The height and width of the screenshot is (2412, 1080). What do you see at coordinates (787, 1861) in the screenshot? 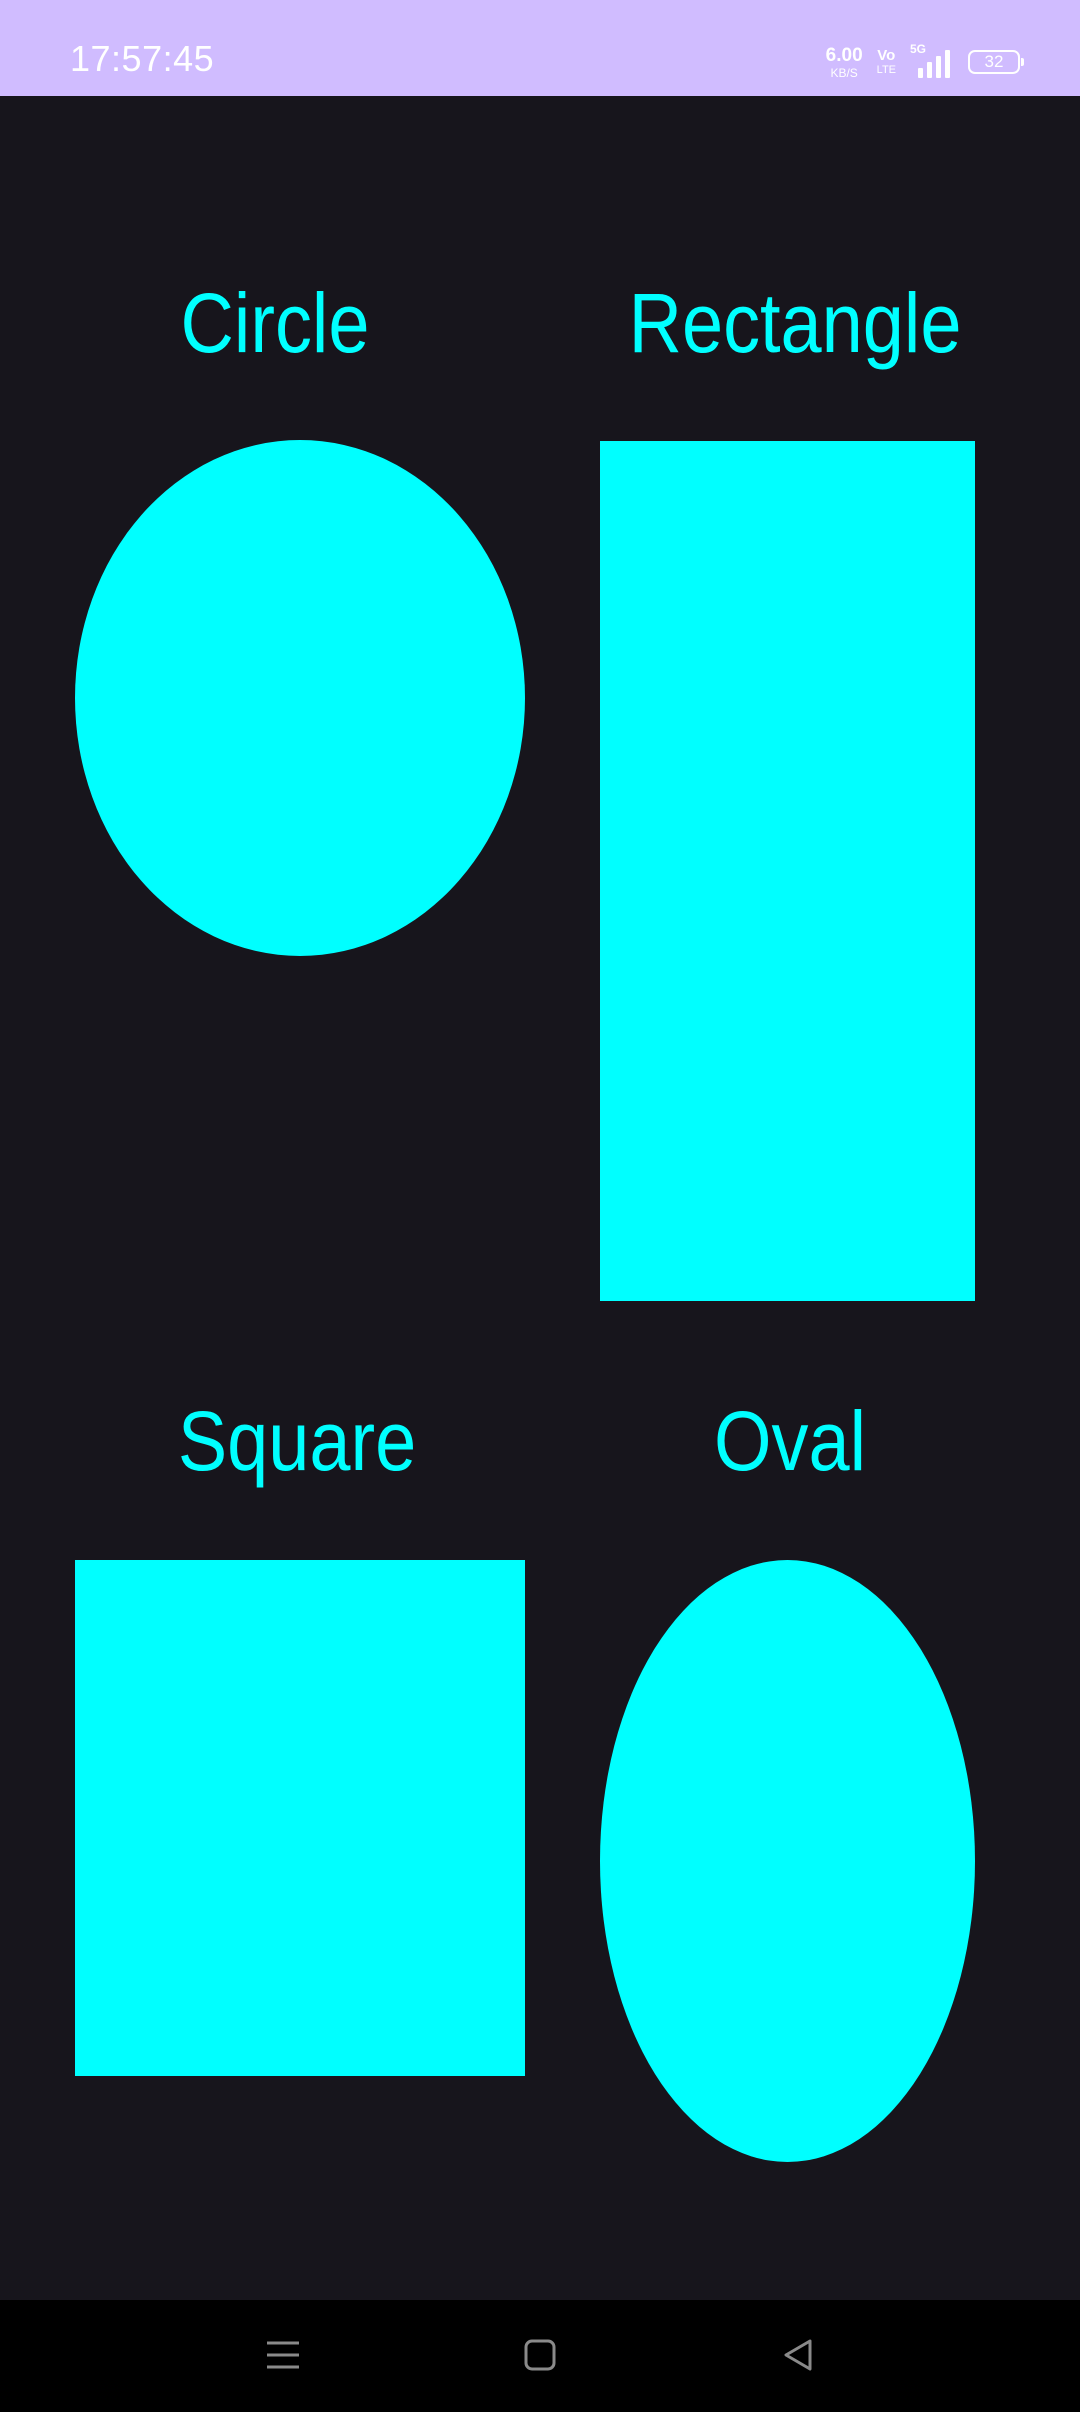
I see `oval-shape` at bounding box center [787, 1861].